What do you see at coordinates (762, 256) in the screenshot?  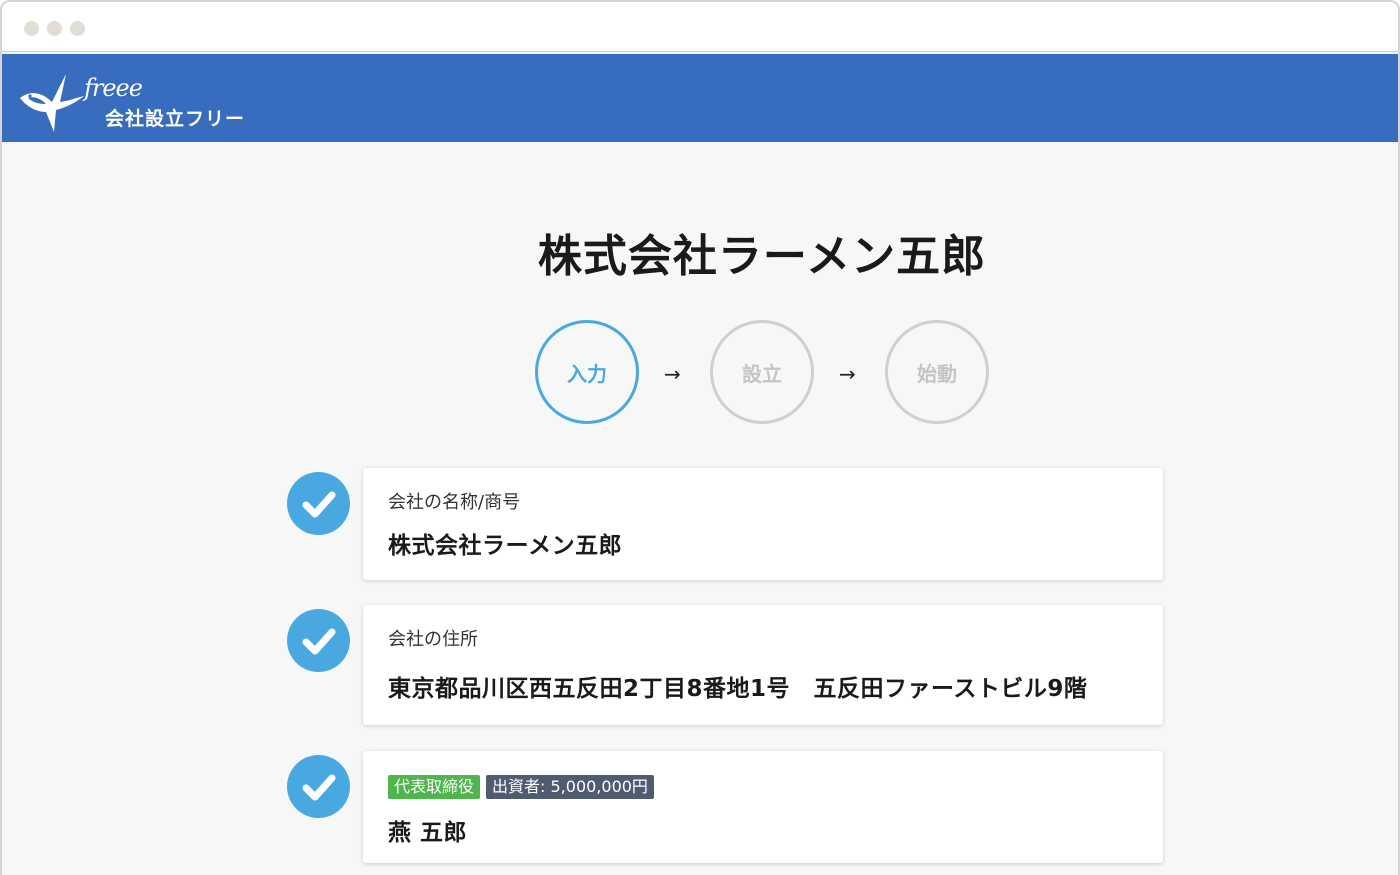 I see `page-title: 株式会社ラーメン五郎` at bounding box center [762, 256].